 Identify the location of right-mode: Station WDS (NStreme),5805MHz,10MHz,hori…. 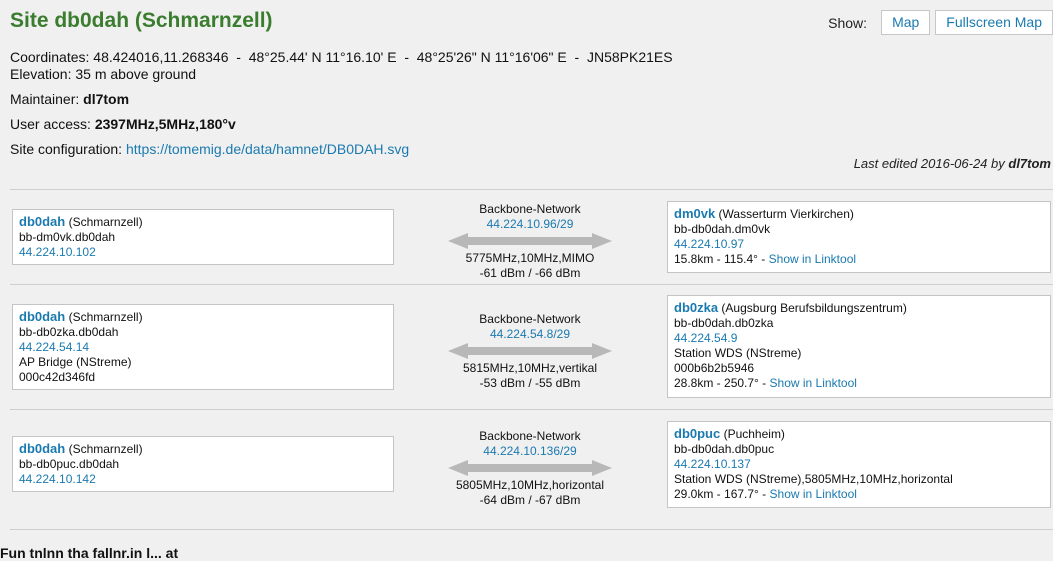
(813, 479).